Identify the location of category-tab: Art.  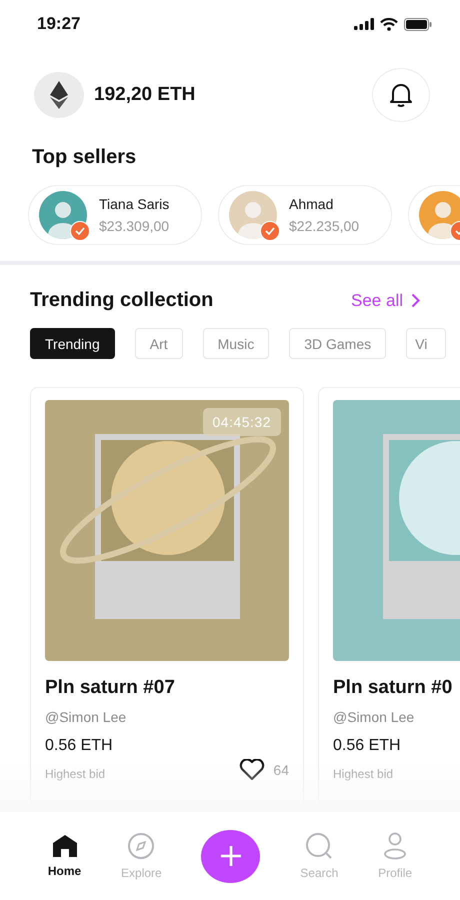
(158, 343).